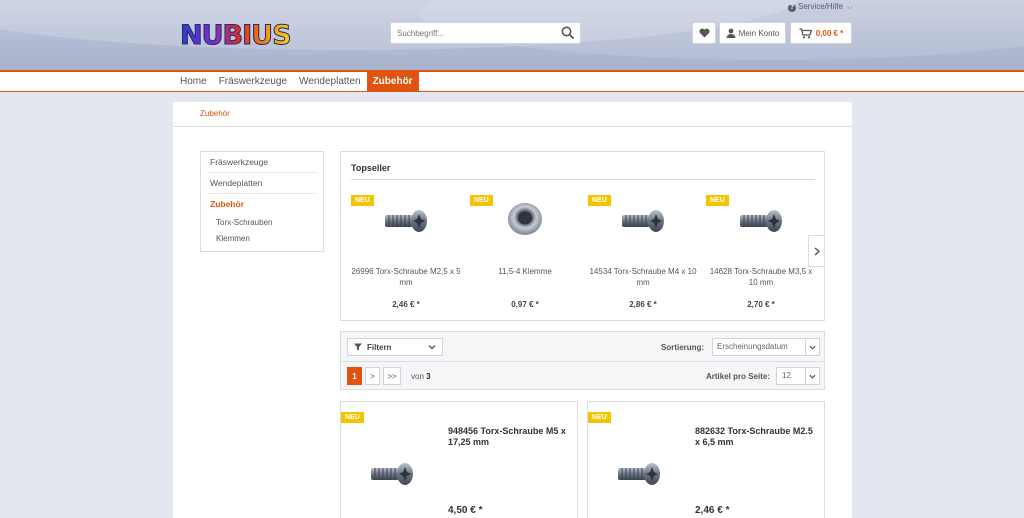  What do you see at coordinates (525, 304) in the screenshot?
I see `product-price: 0,97 € *` at bounding box center [525, 304].